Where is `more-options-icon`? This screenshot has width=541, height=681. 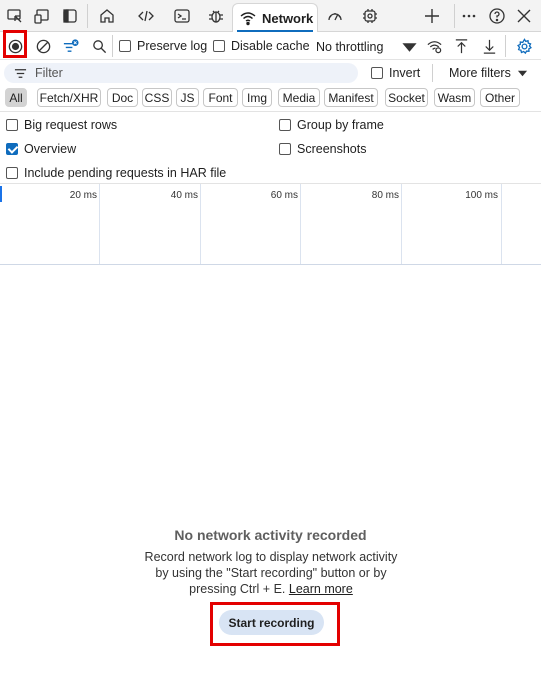
more-options-icon is located at coordinates (469, 16).